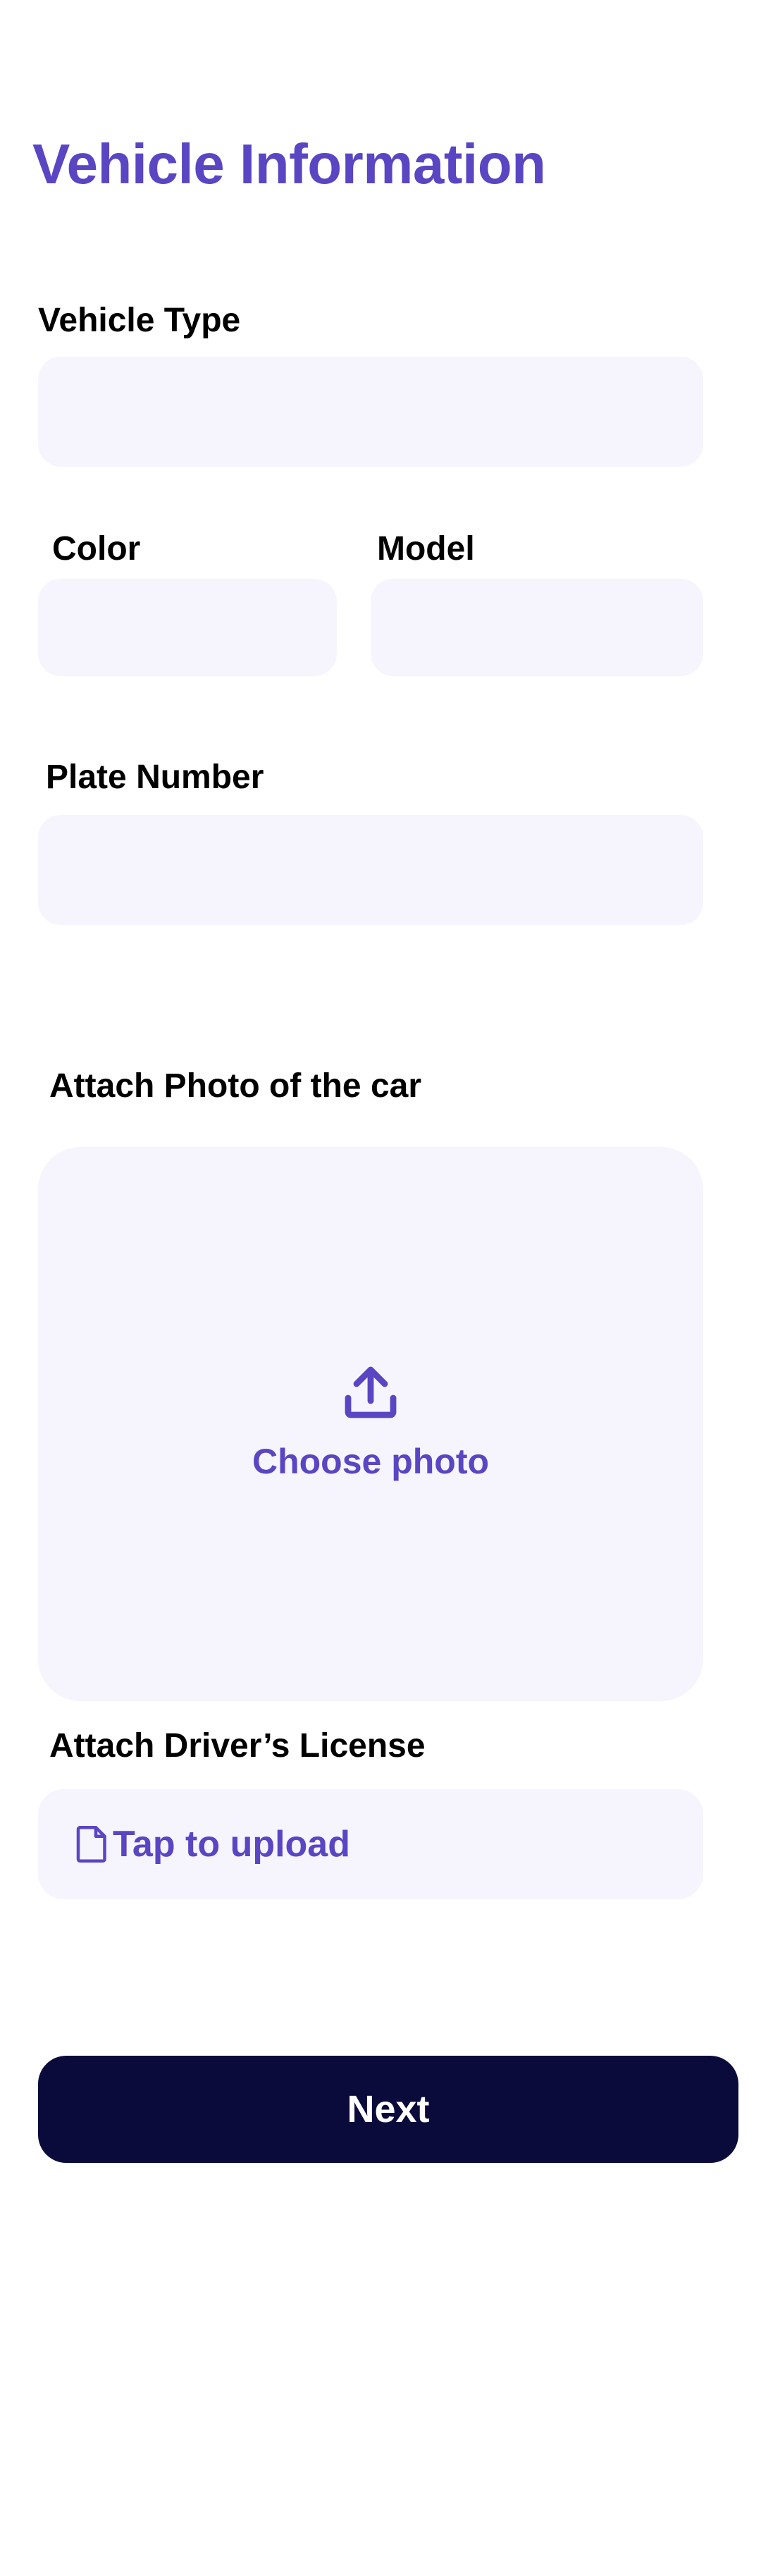 This screenshot has width=761, height=2576. Describe the element at coordinates (237, 1746) in the screenshot. I see `drivers-license-label: Attach Driver’s License` at that location.